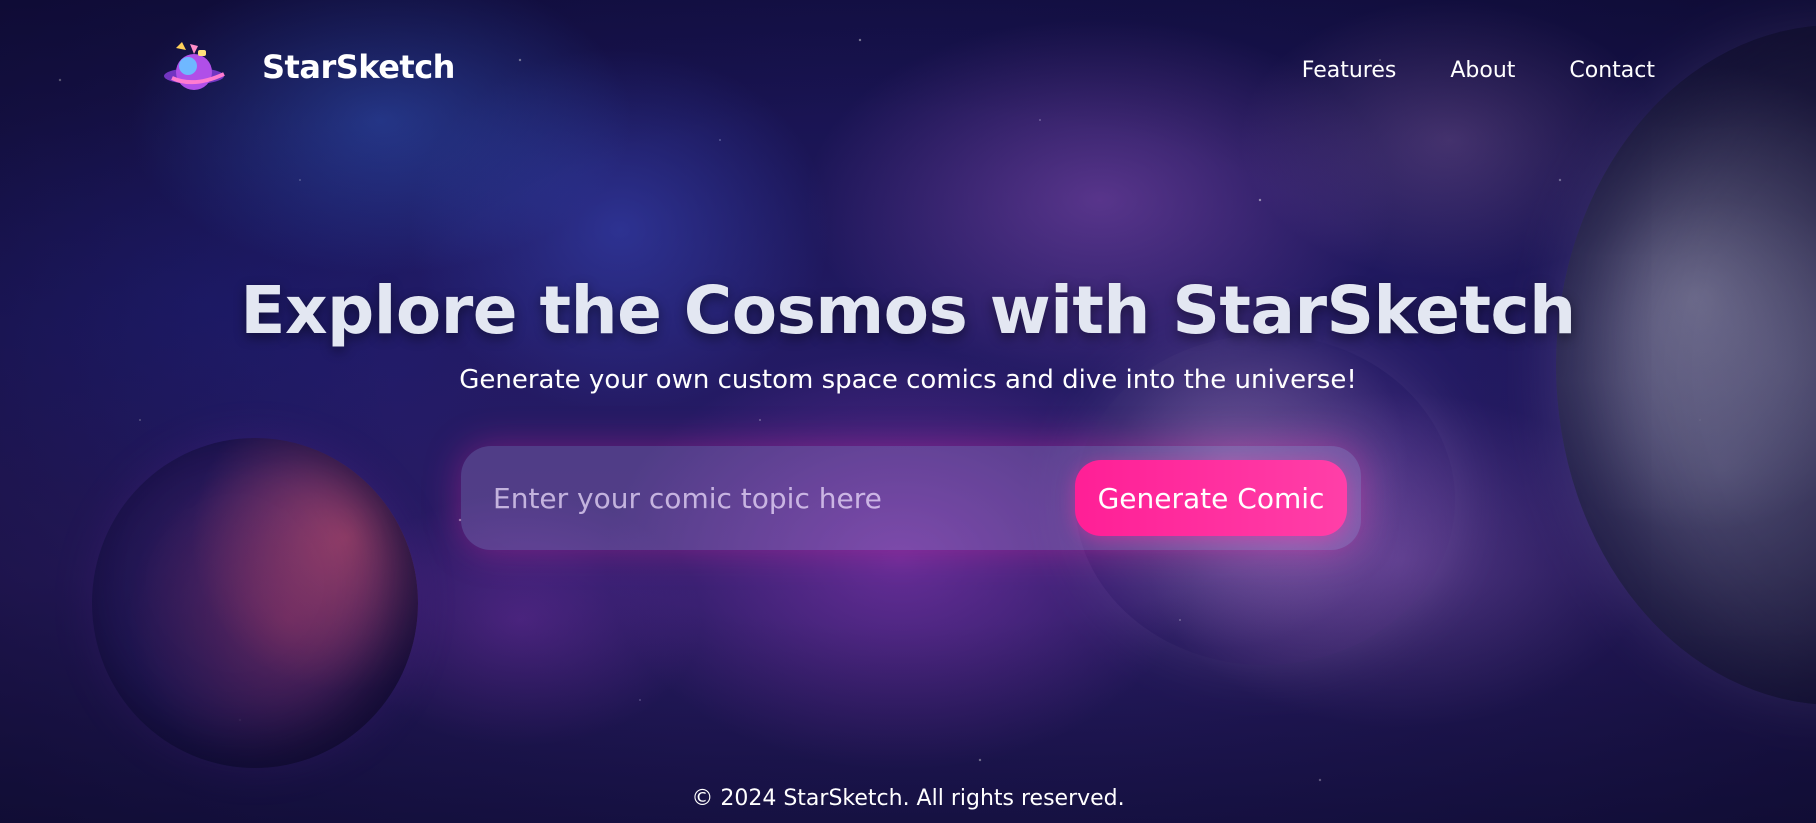 This screenshot has height=823, width=1816. What do you see at coordinates (1211, 498) in the screenshot?
I see `generate-comic-button: Generate Comic` at bounding box center [1211, 498].